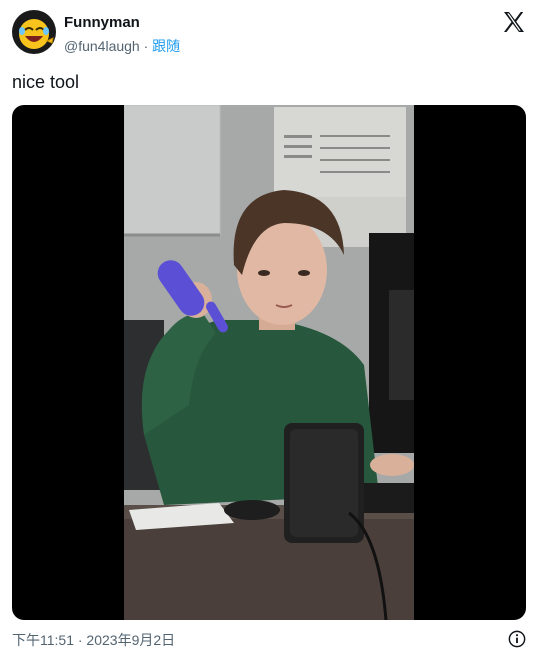 This screenshot has height=660, width=538. Describe the element at coordinates (46, 82) in the screenshot. I see `tweet-text: nice tool` at that location.